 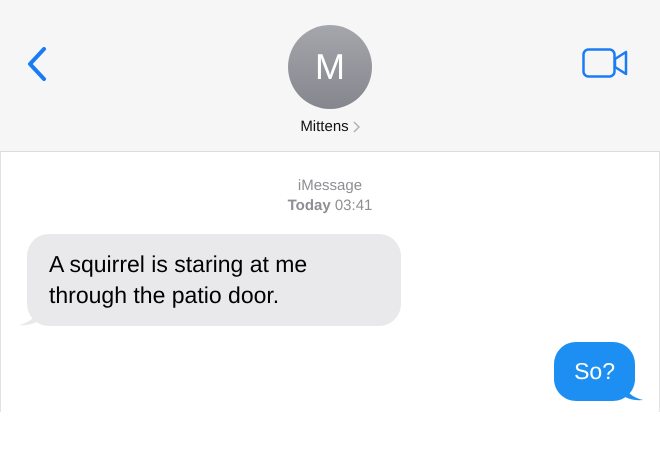 I want to click on contact-name: Mittens, so click(x=324, y=126).